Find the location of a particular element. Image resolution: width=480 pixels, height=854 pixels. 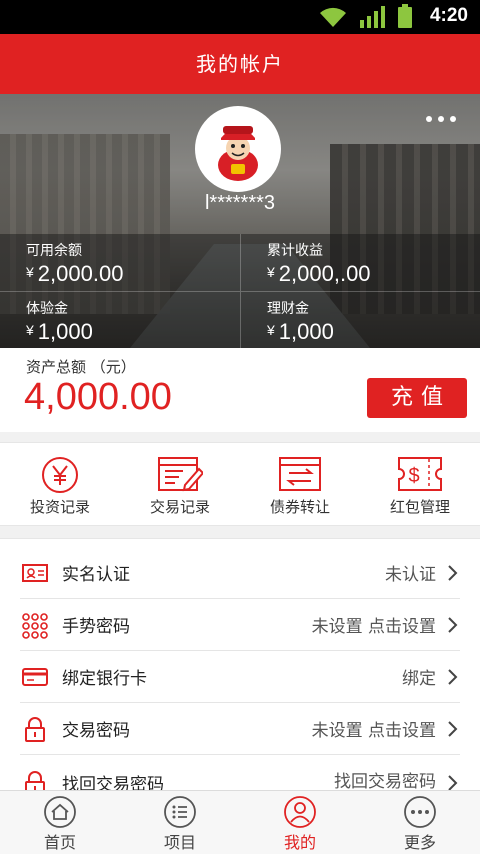

quick-red-packet-management: $ 红包管理 is located at coordinates (420, 484).